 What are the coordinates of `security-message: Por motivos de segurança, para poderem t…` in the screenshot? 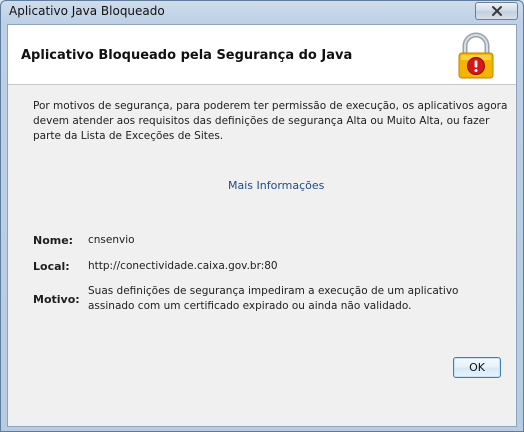 It's located at (270, 121).